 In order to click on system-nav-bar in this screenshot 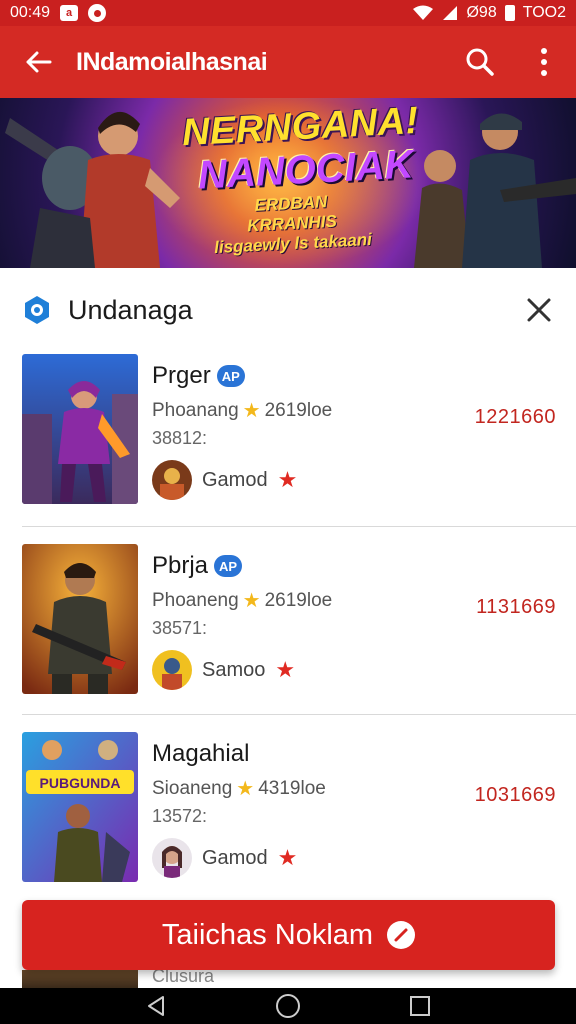, I will do `click(288, 1006)`.